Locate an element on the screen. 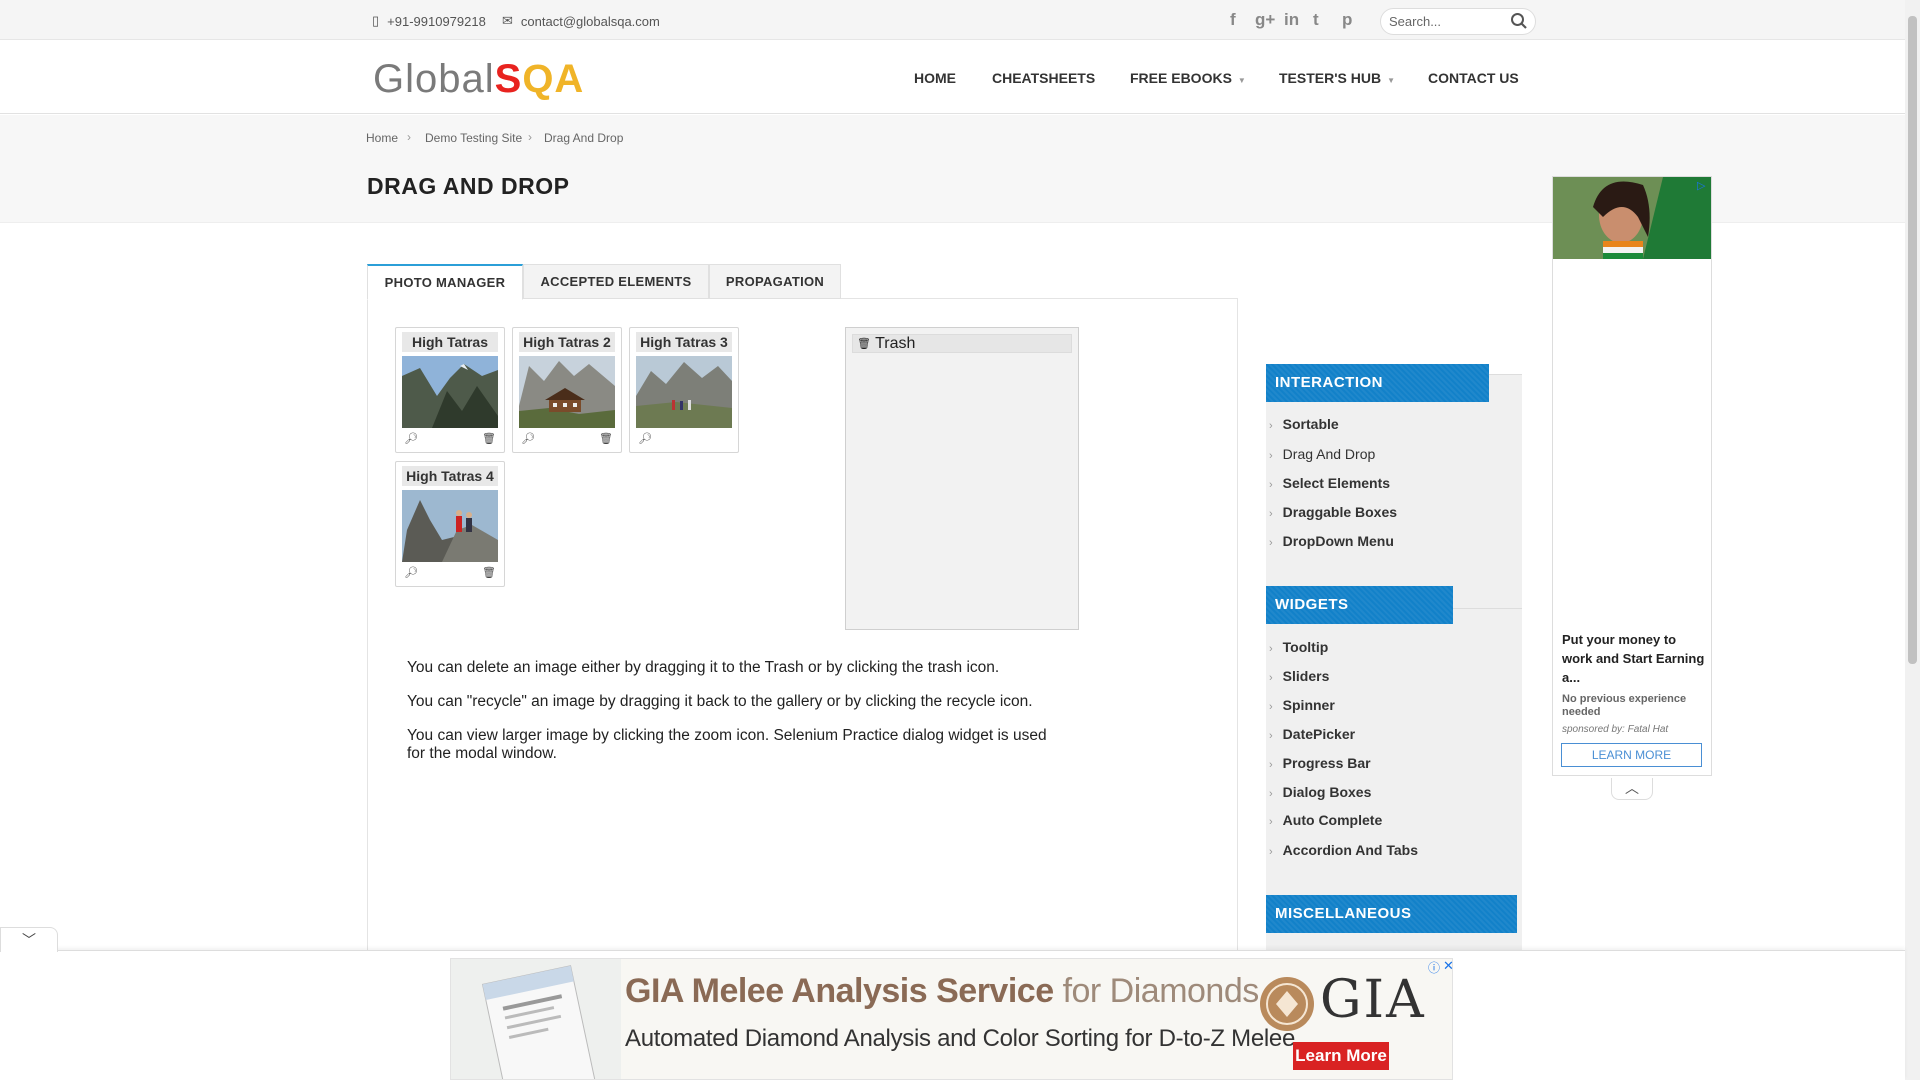 Image resolution: width=1920 pixels, height=1080 pixels. sidebar-item-label: Progress Bar is located at coordinates (1326, 763).